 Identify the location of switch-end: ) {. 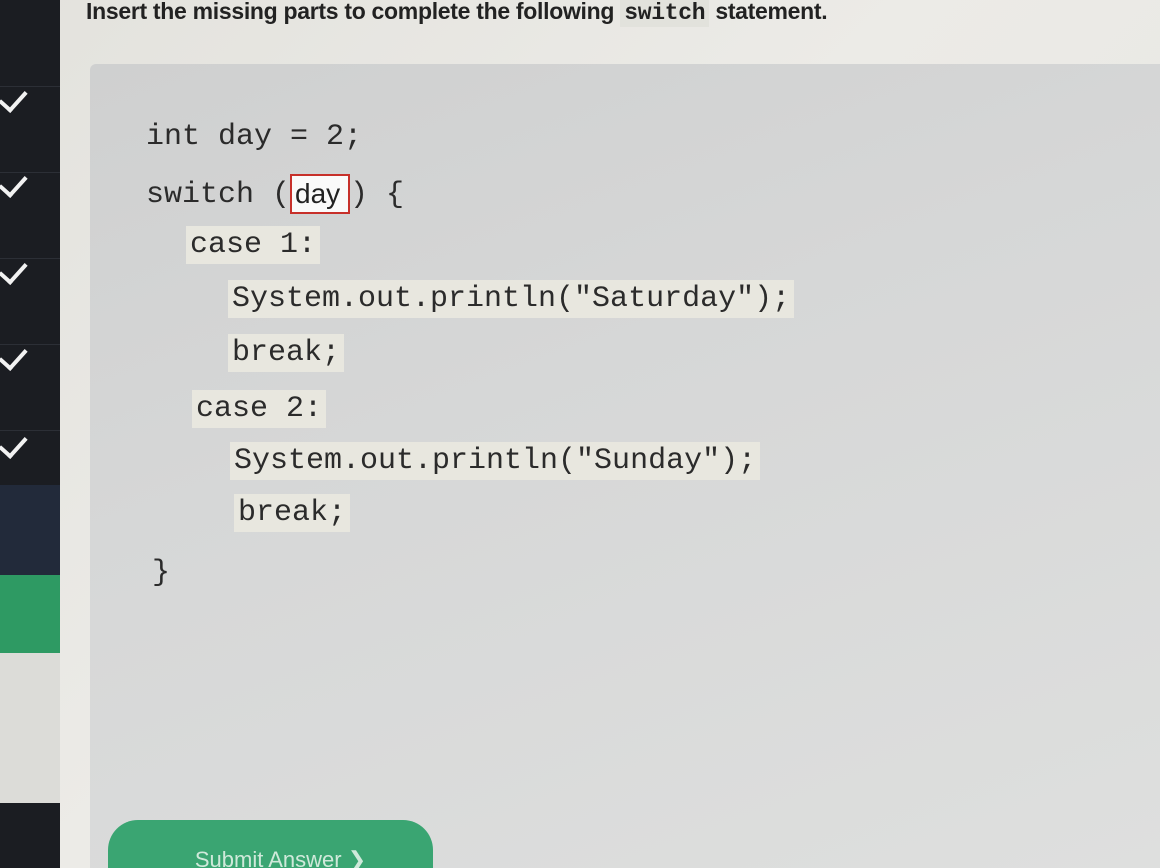
(377, 194).